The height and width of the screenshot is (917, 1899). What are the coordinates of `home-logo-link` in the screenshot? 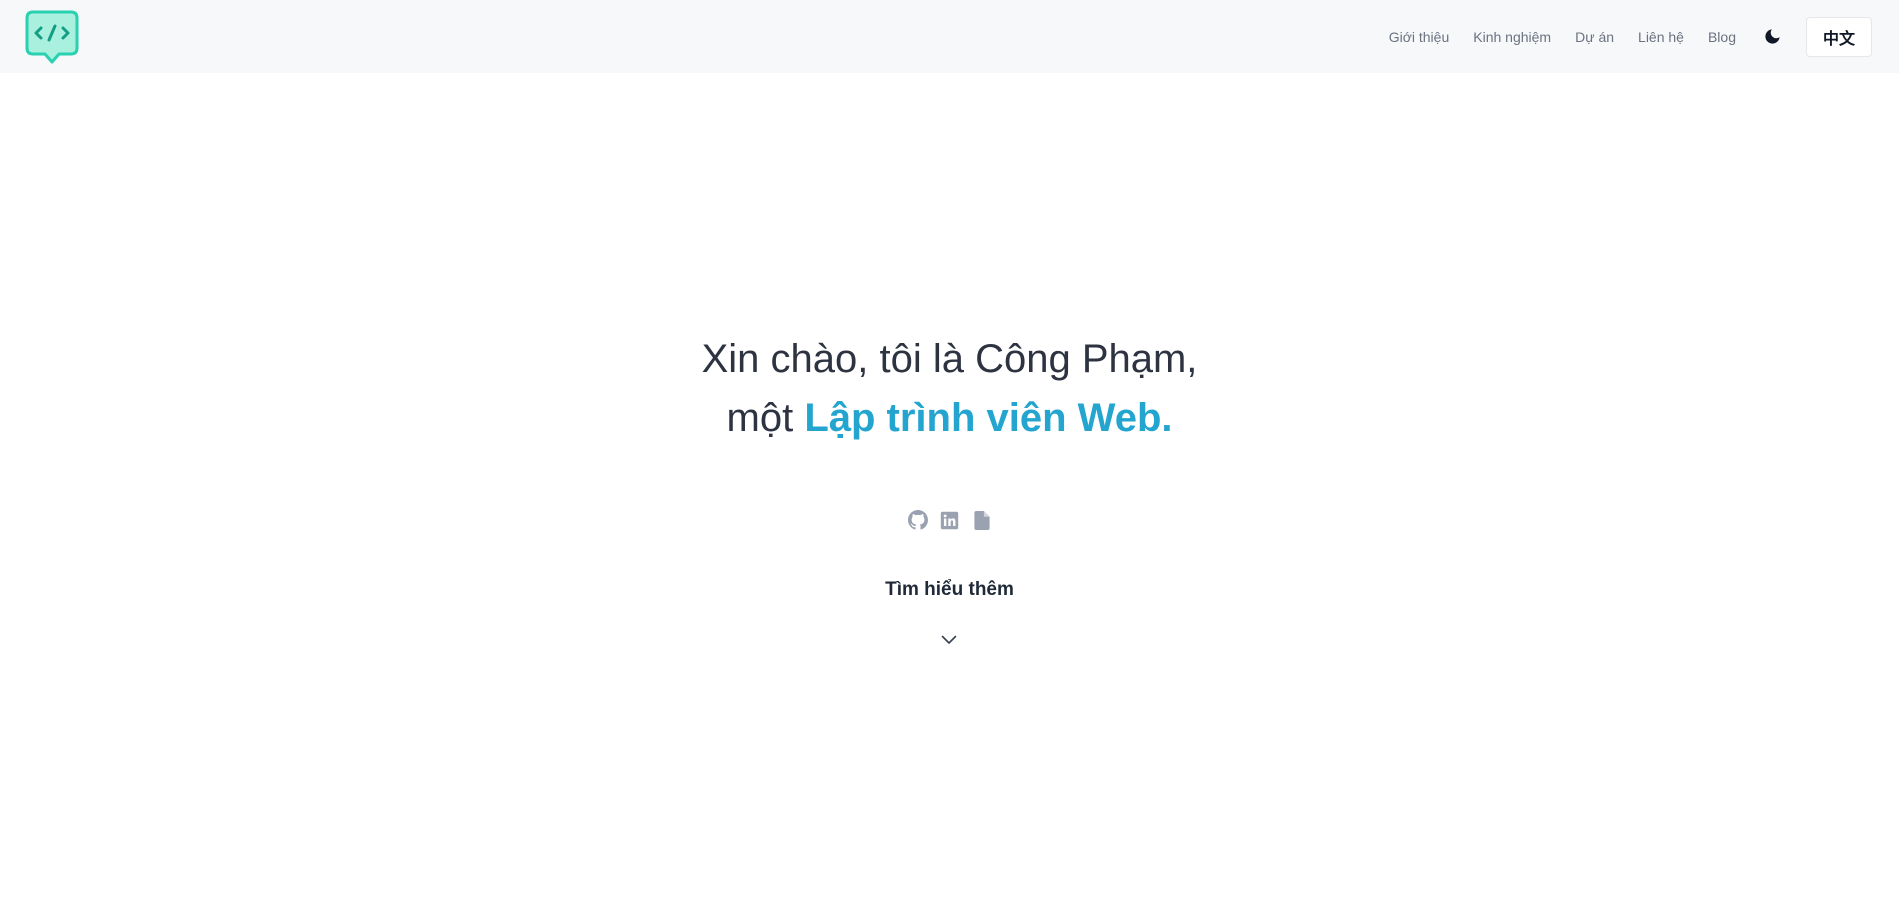 It's located at (52, 37).